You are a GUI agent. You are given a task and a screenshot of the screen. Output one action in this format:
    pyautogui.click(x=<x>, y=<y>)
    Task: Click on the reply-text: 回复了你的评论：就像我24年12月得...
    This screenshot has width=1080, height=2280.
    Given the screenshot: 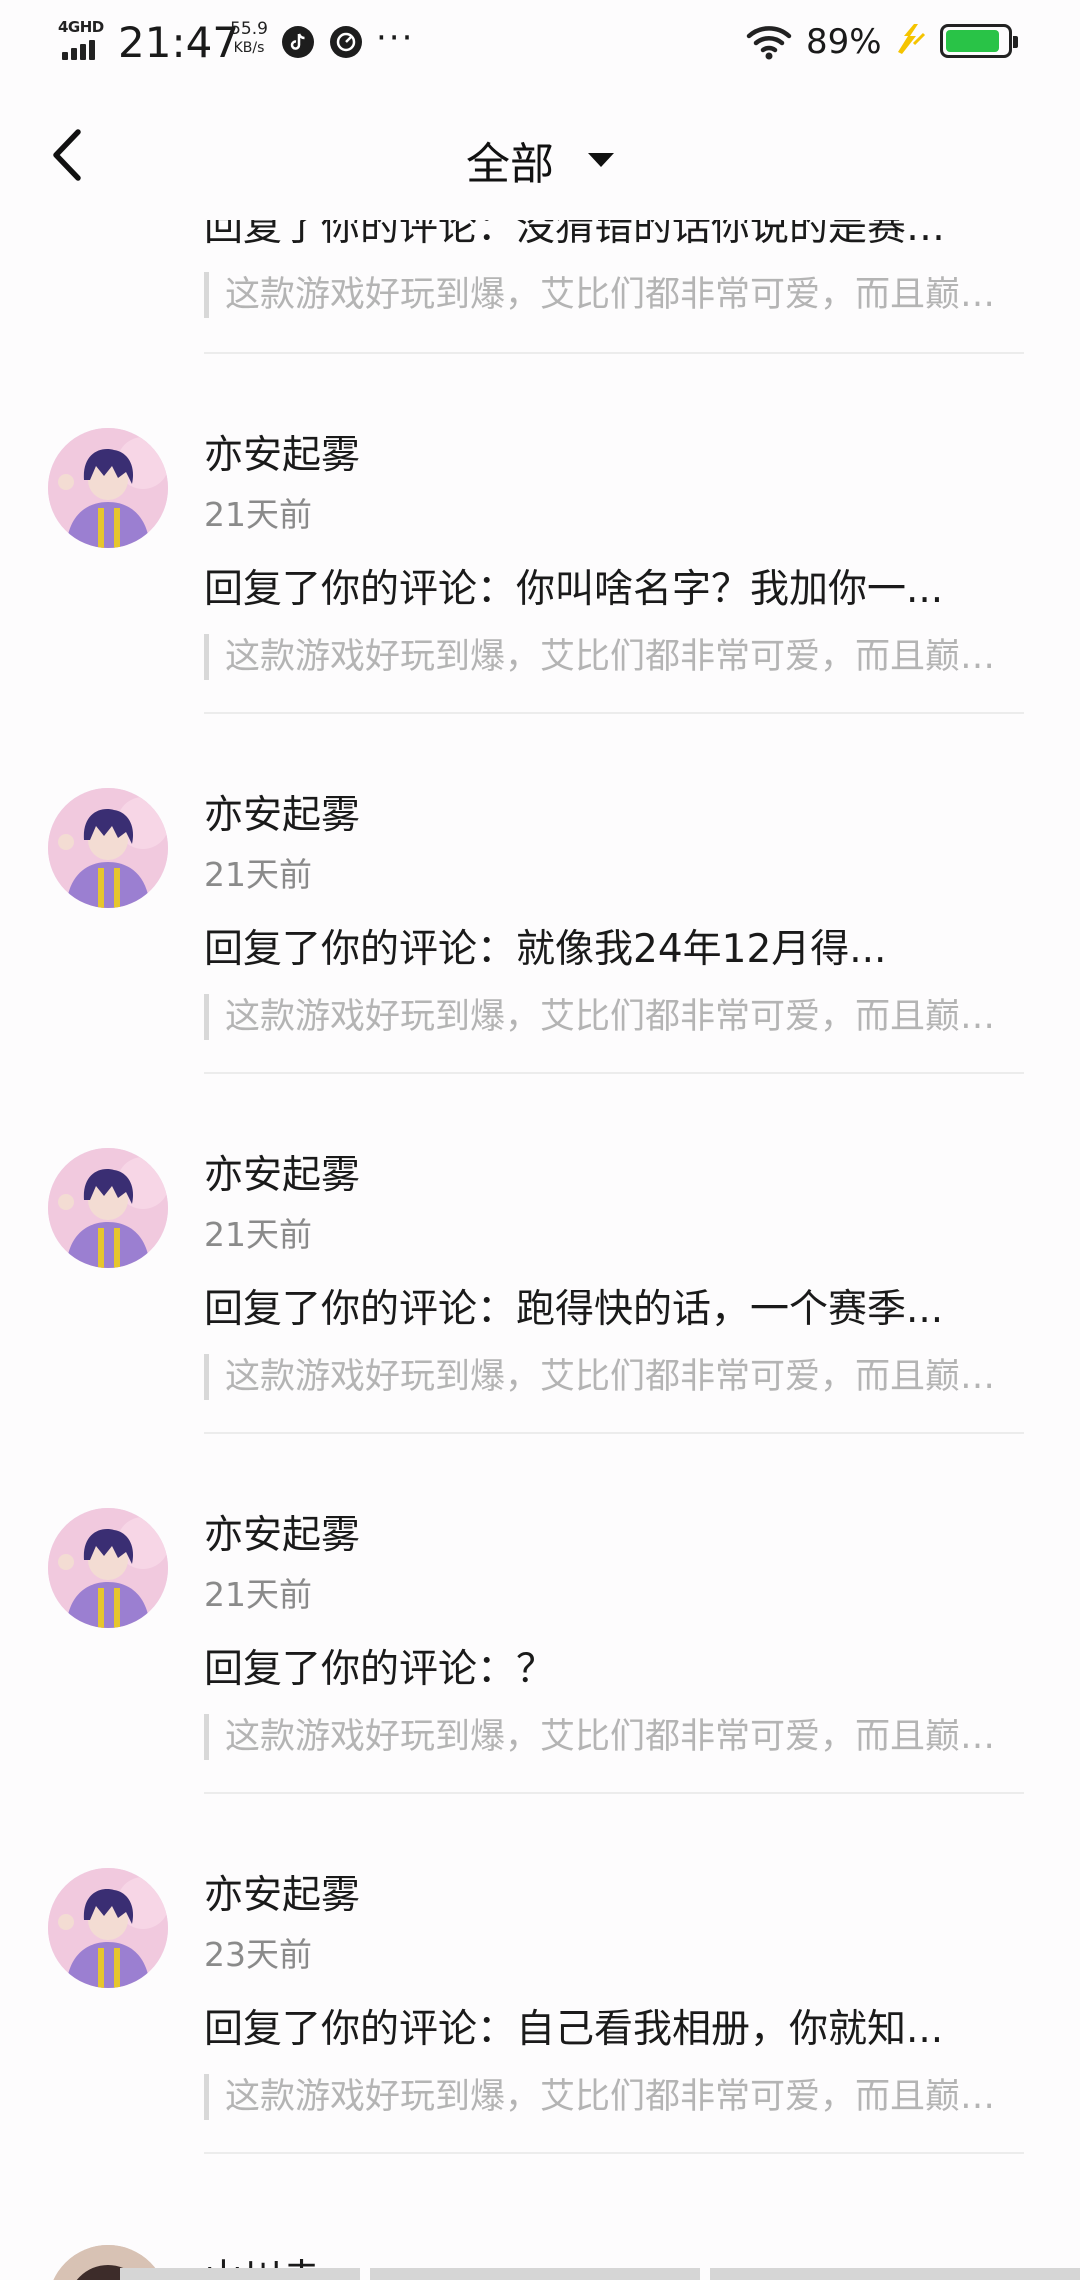 What is the action you would take?
    pyautogui.click(x=545, y=949)
    